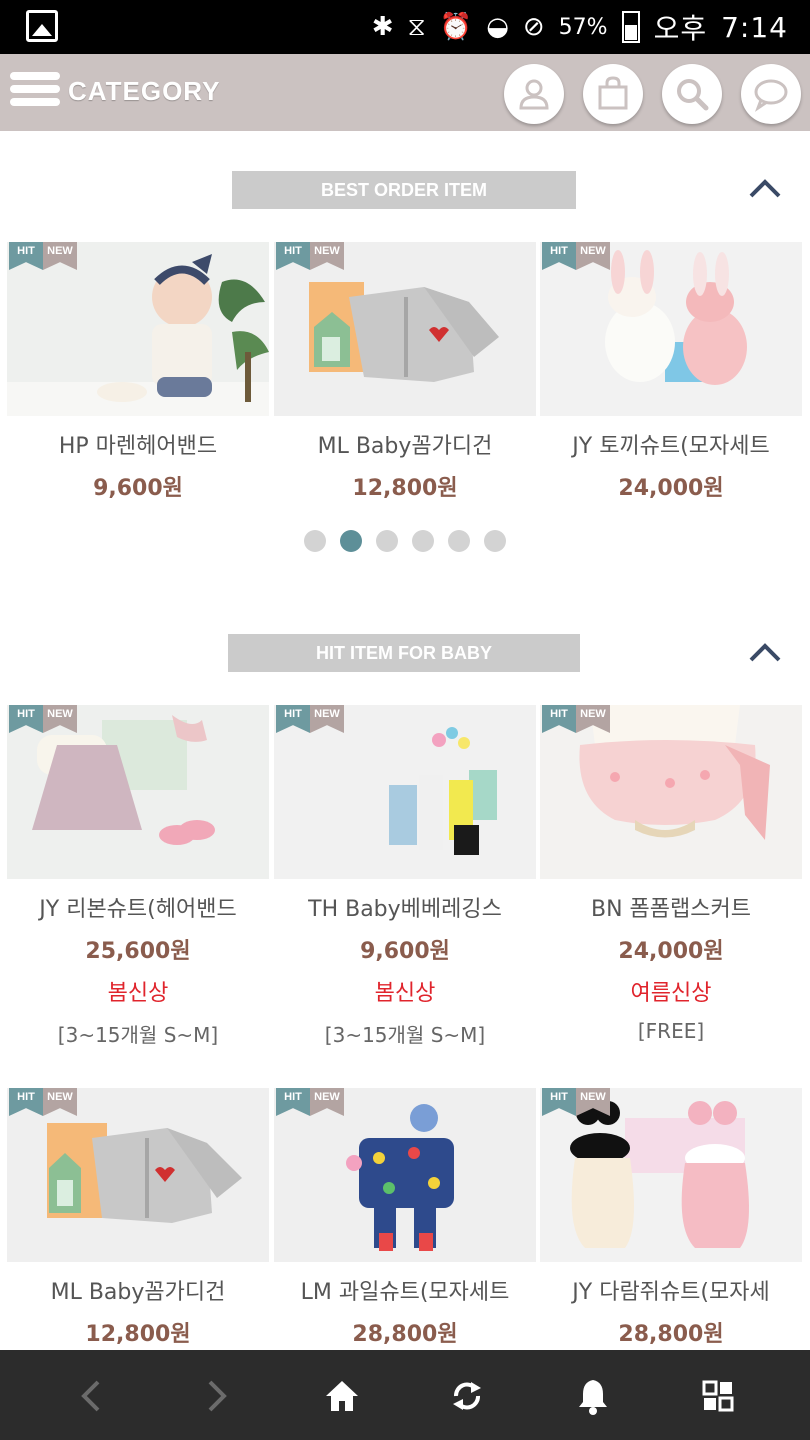  What do you see at coordinates (138, 444) in the screenshot?
I see `product-name: HP 마렌헤어밴드` at bounding box center [138, 444].